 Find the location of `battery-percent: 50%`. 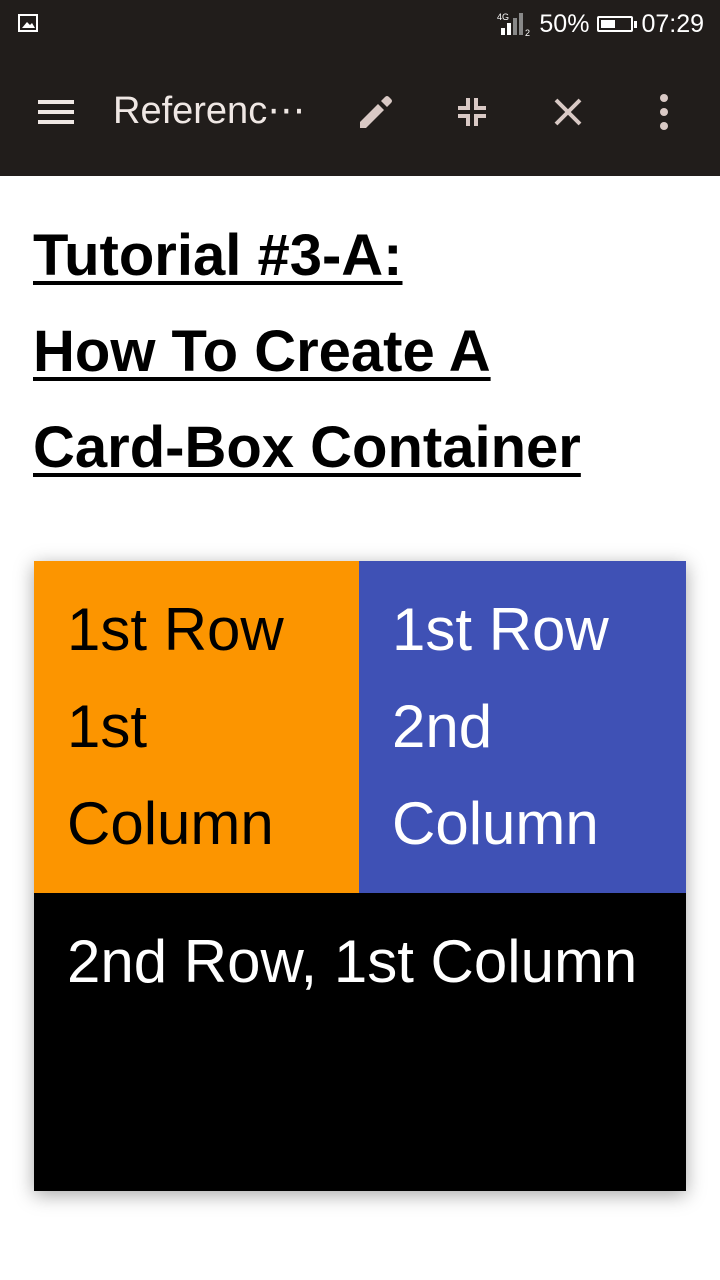

battery-percent: 50% is located at coordinates (564, 23).